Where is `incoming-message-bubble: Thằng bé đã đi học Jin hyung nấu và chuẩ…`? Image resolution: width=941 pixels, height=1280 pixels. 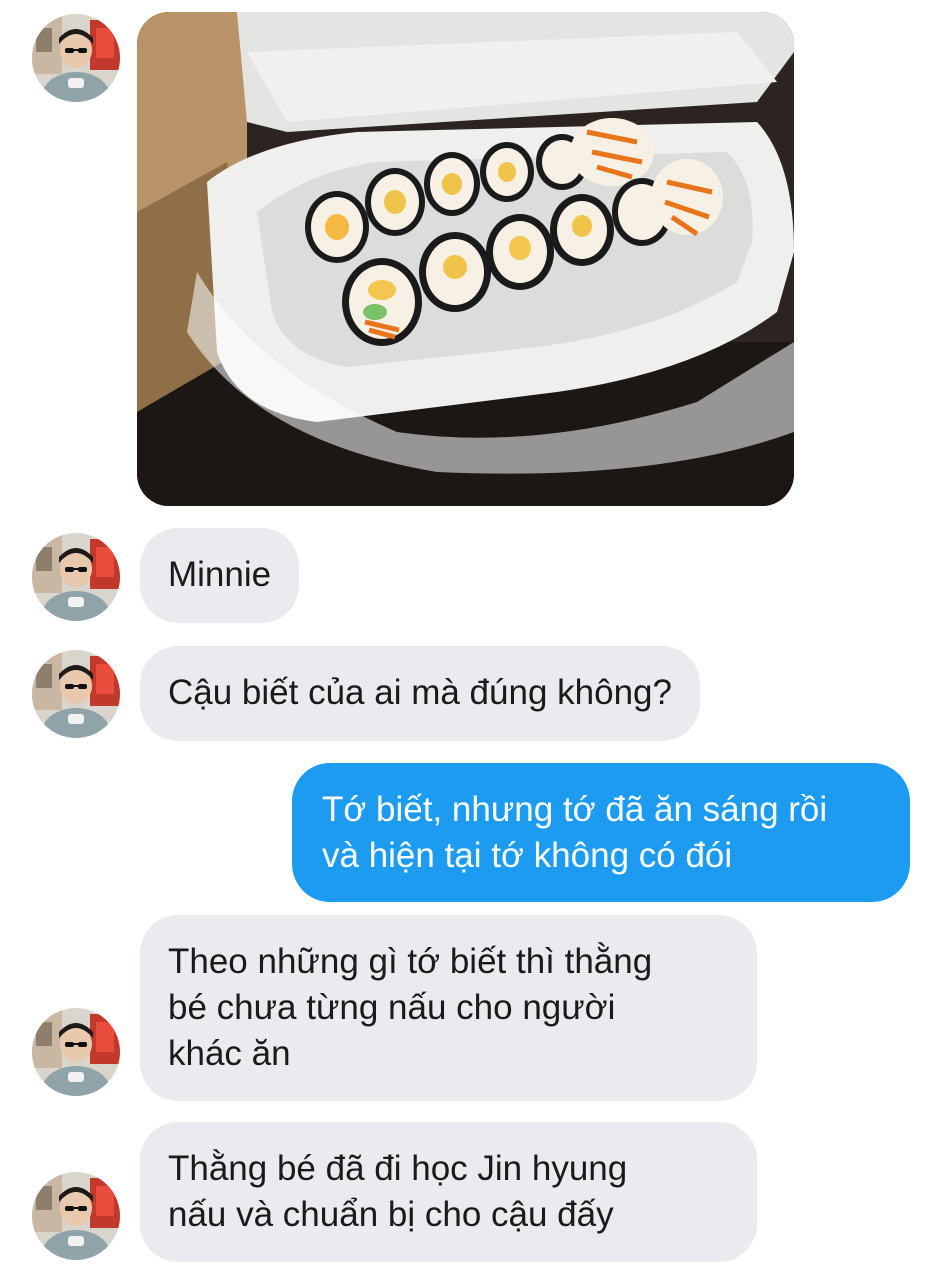 incoming-message-bubble: Thằng bé đã đi học Jin hyung nấu và chuẩ… is located at coordinates (448, 1192).